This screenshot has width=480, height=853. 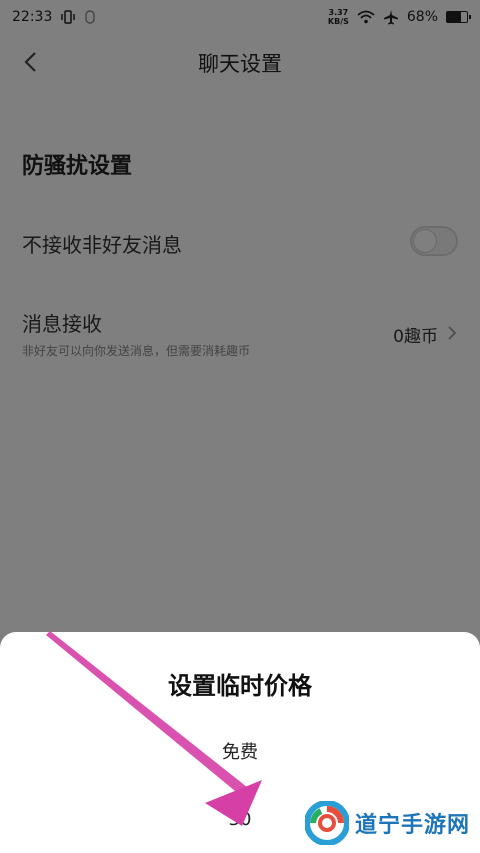 I want to click on price-option-free: 免费, so click(x=240, y=751).